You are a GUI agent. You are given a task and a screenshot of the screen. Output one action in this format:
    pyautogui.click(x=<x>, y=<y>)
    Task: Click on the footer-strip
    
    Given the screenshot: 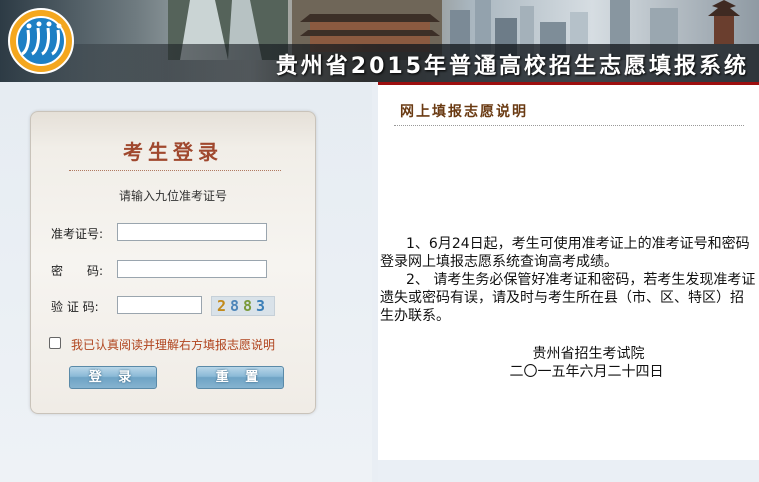 What is the action you would take?
    pyautogui.click(x=568, y=471)
    